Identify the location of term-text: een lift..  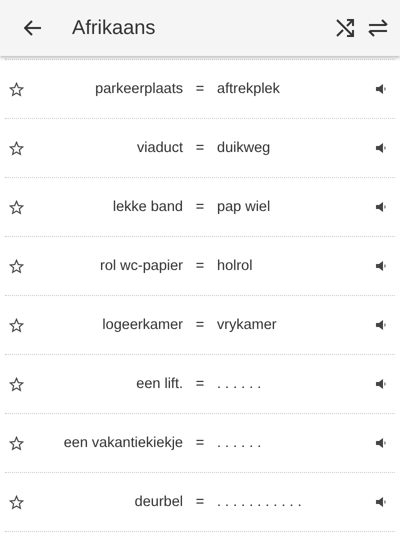
(159, 384).